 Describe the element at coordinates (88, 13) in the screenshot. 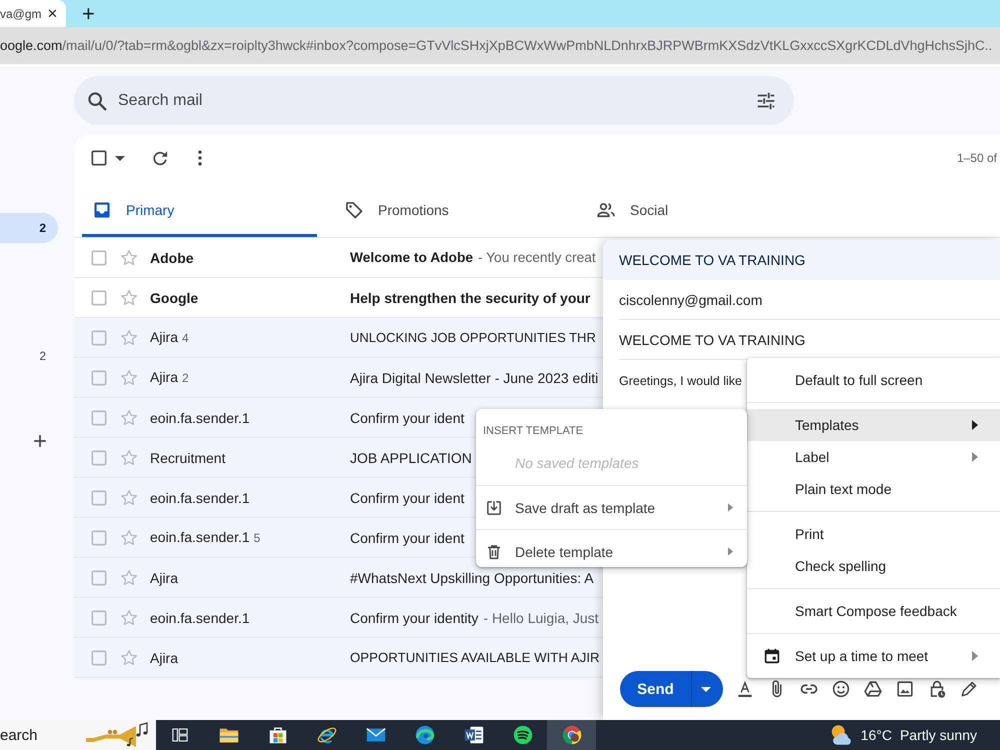

I see `new-tab-button: +` at that location.